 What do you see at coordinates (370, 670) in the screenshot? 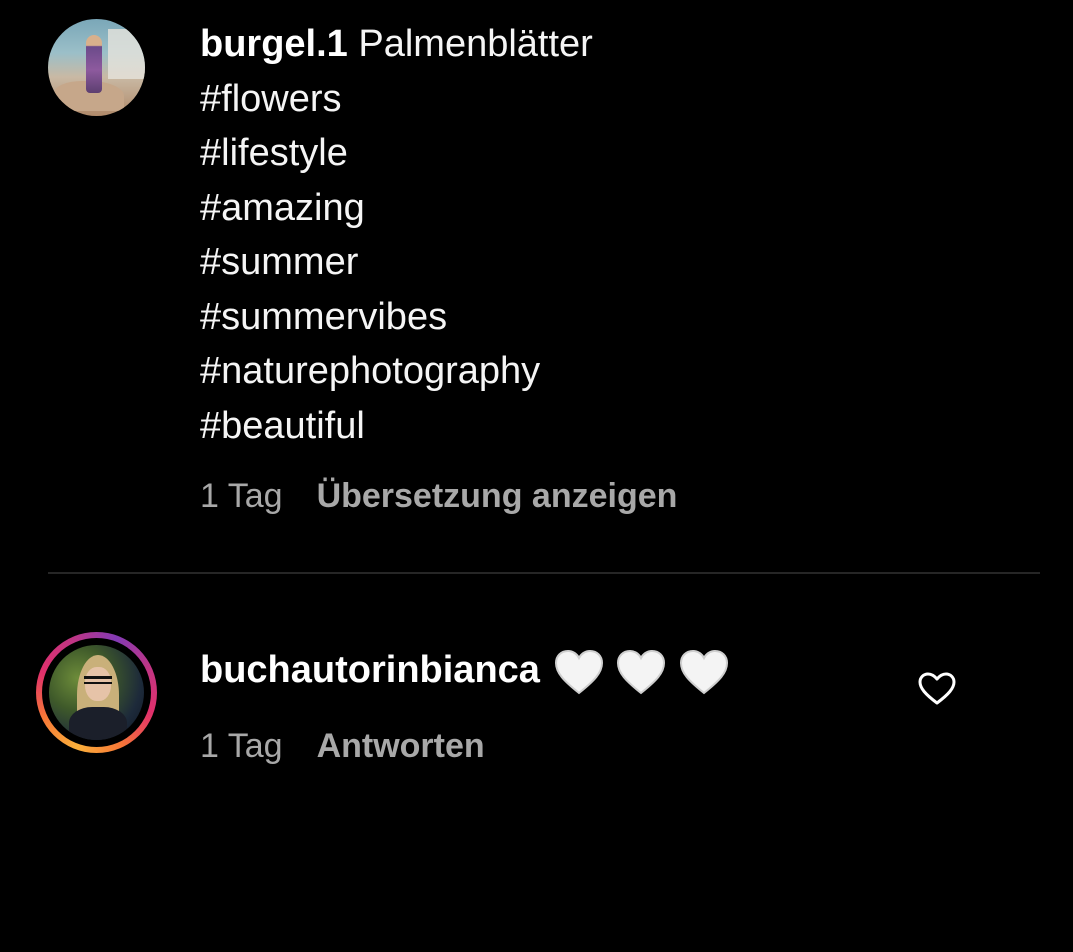
I see `comment-username: buchautorinbianca` at bounding box center [370, 670].